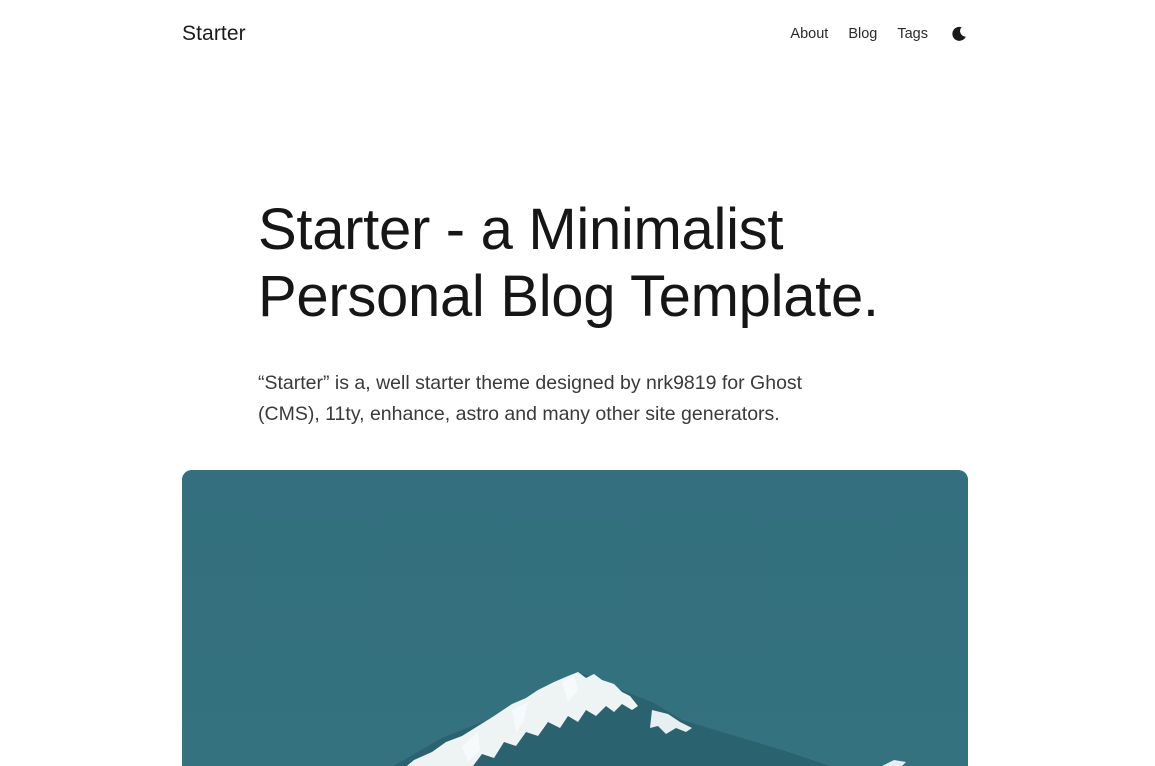 The height and width of the screenshot is (766, 1155). I want to click on theme-toggle-button, so click(959, 34).